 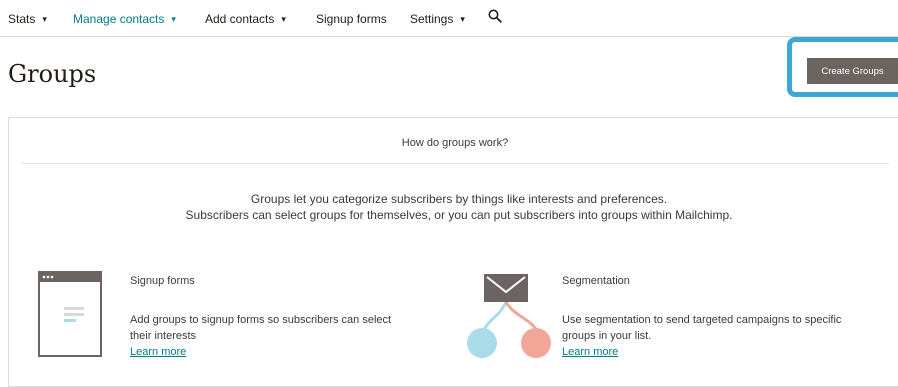 I want to click on nav-add-contacts: Add contacts ▾, so click(x=245, y=19).